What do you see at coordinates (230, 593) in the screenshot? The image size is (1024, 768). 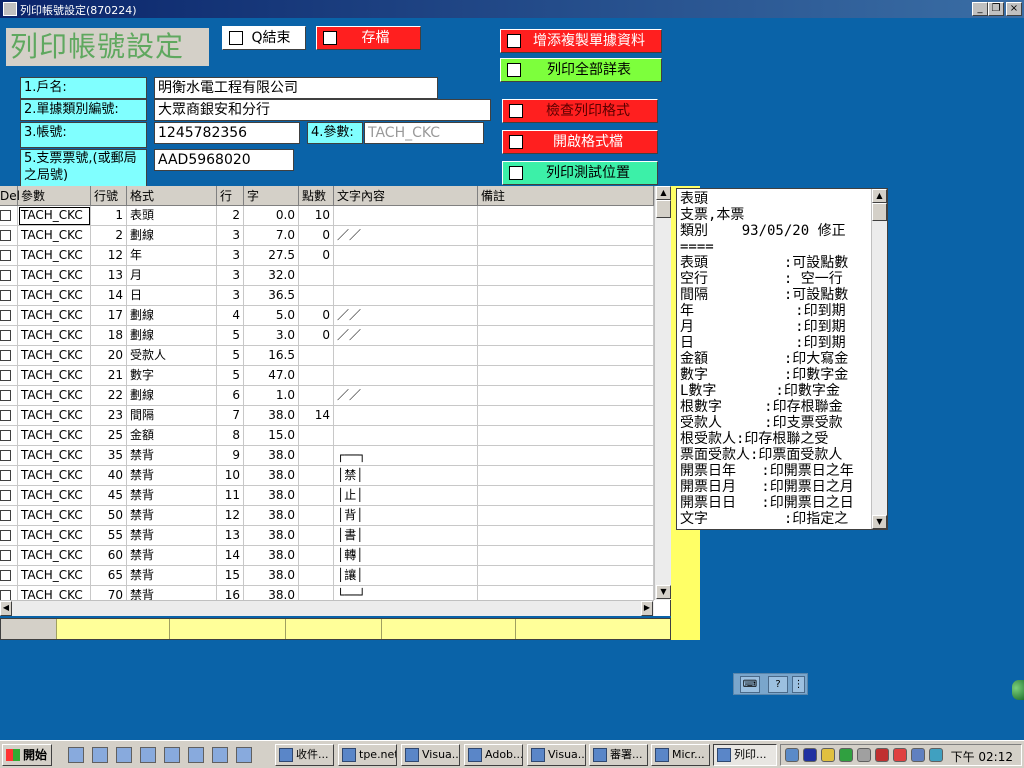 I see `cell-row: 16` at bounding box center [230, 593].